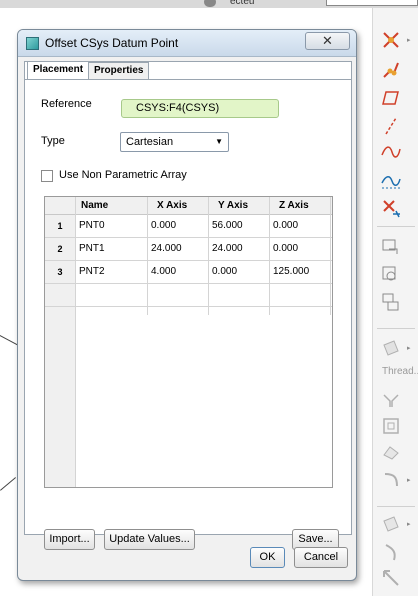  What do you see at coordinates (409, 40) in the screenshot?
I see `datum-point-dropdown-icon: ▸` at bounding box center [409, 40].